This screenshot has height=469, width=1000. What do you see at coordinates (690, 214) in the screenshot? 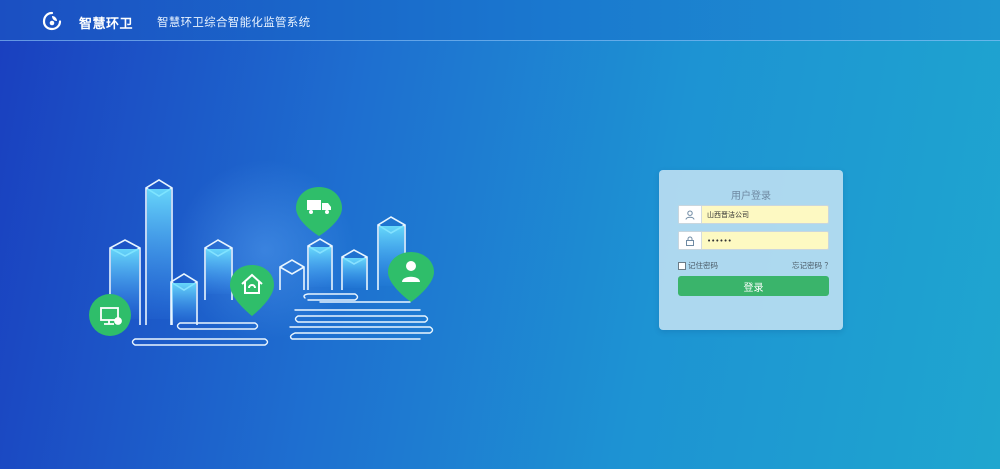
I see `user-icon` at bounding box center [690, 214].